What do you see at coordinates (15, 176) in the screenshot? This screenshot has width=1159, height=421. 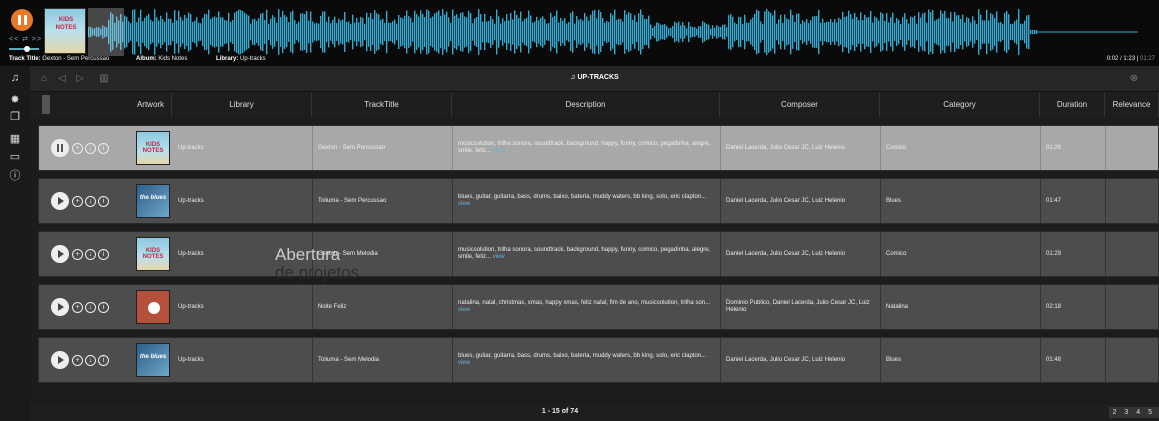 I see `info-icon: ⓘ` at bounding box center [15, 176].